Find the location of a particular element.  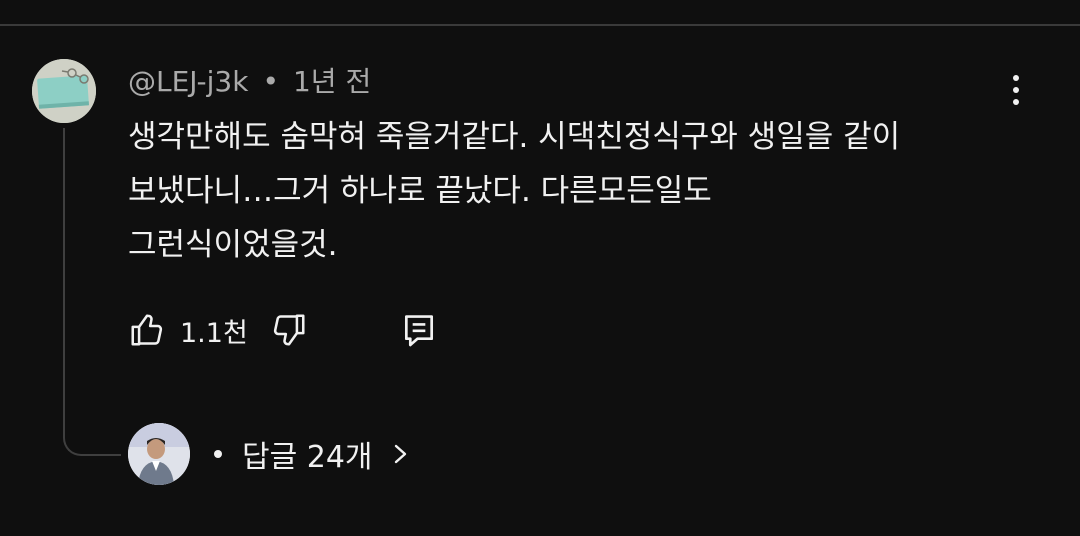

more-options-button is located at coordinates (1016, 90).